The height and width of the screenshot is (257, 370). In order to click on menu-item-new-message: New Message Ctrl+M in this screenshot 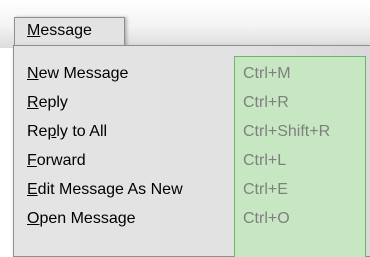, I will do `click(192, 74)`.